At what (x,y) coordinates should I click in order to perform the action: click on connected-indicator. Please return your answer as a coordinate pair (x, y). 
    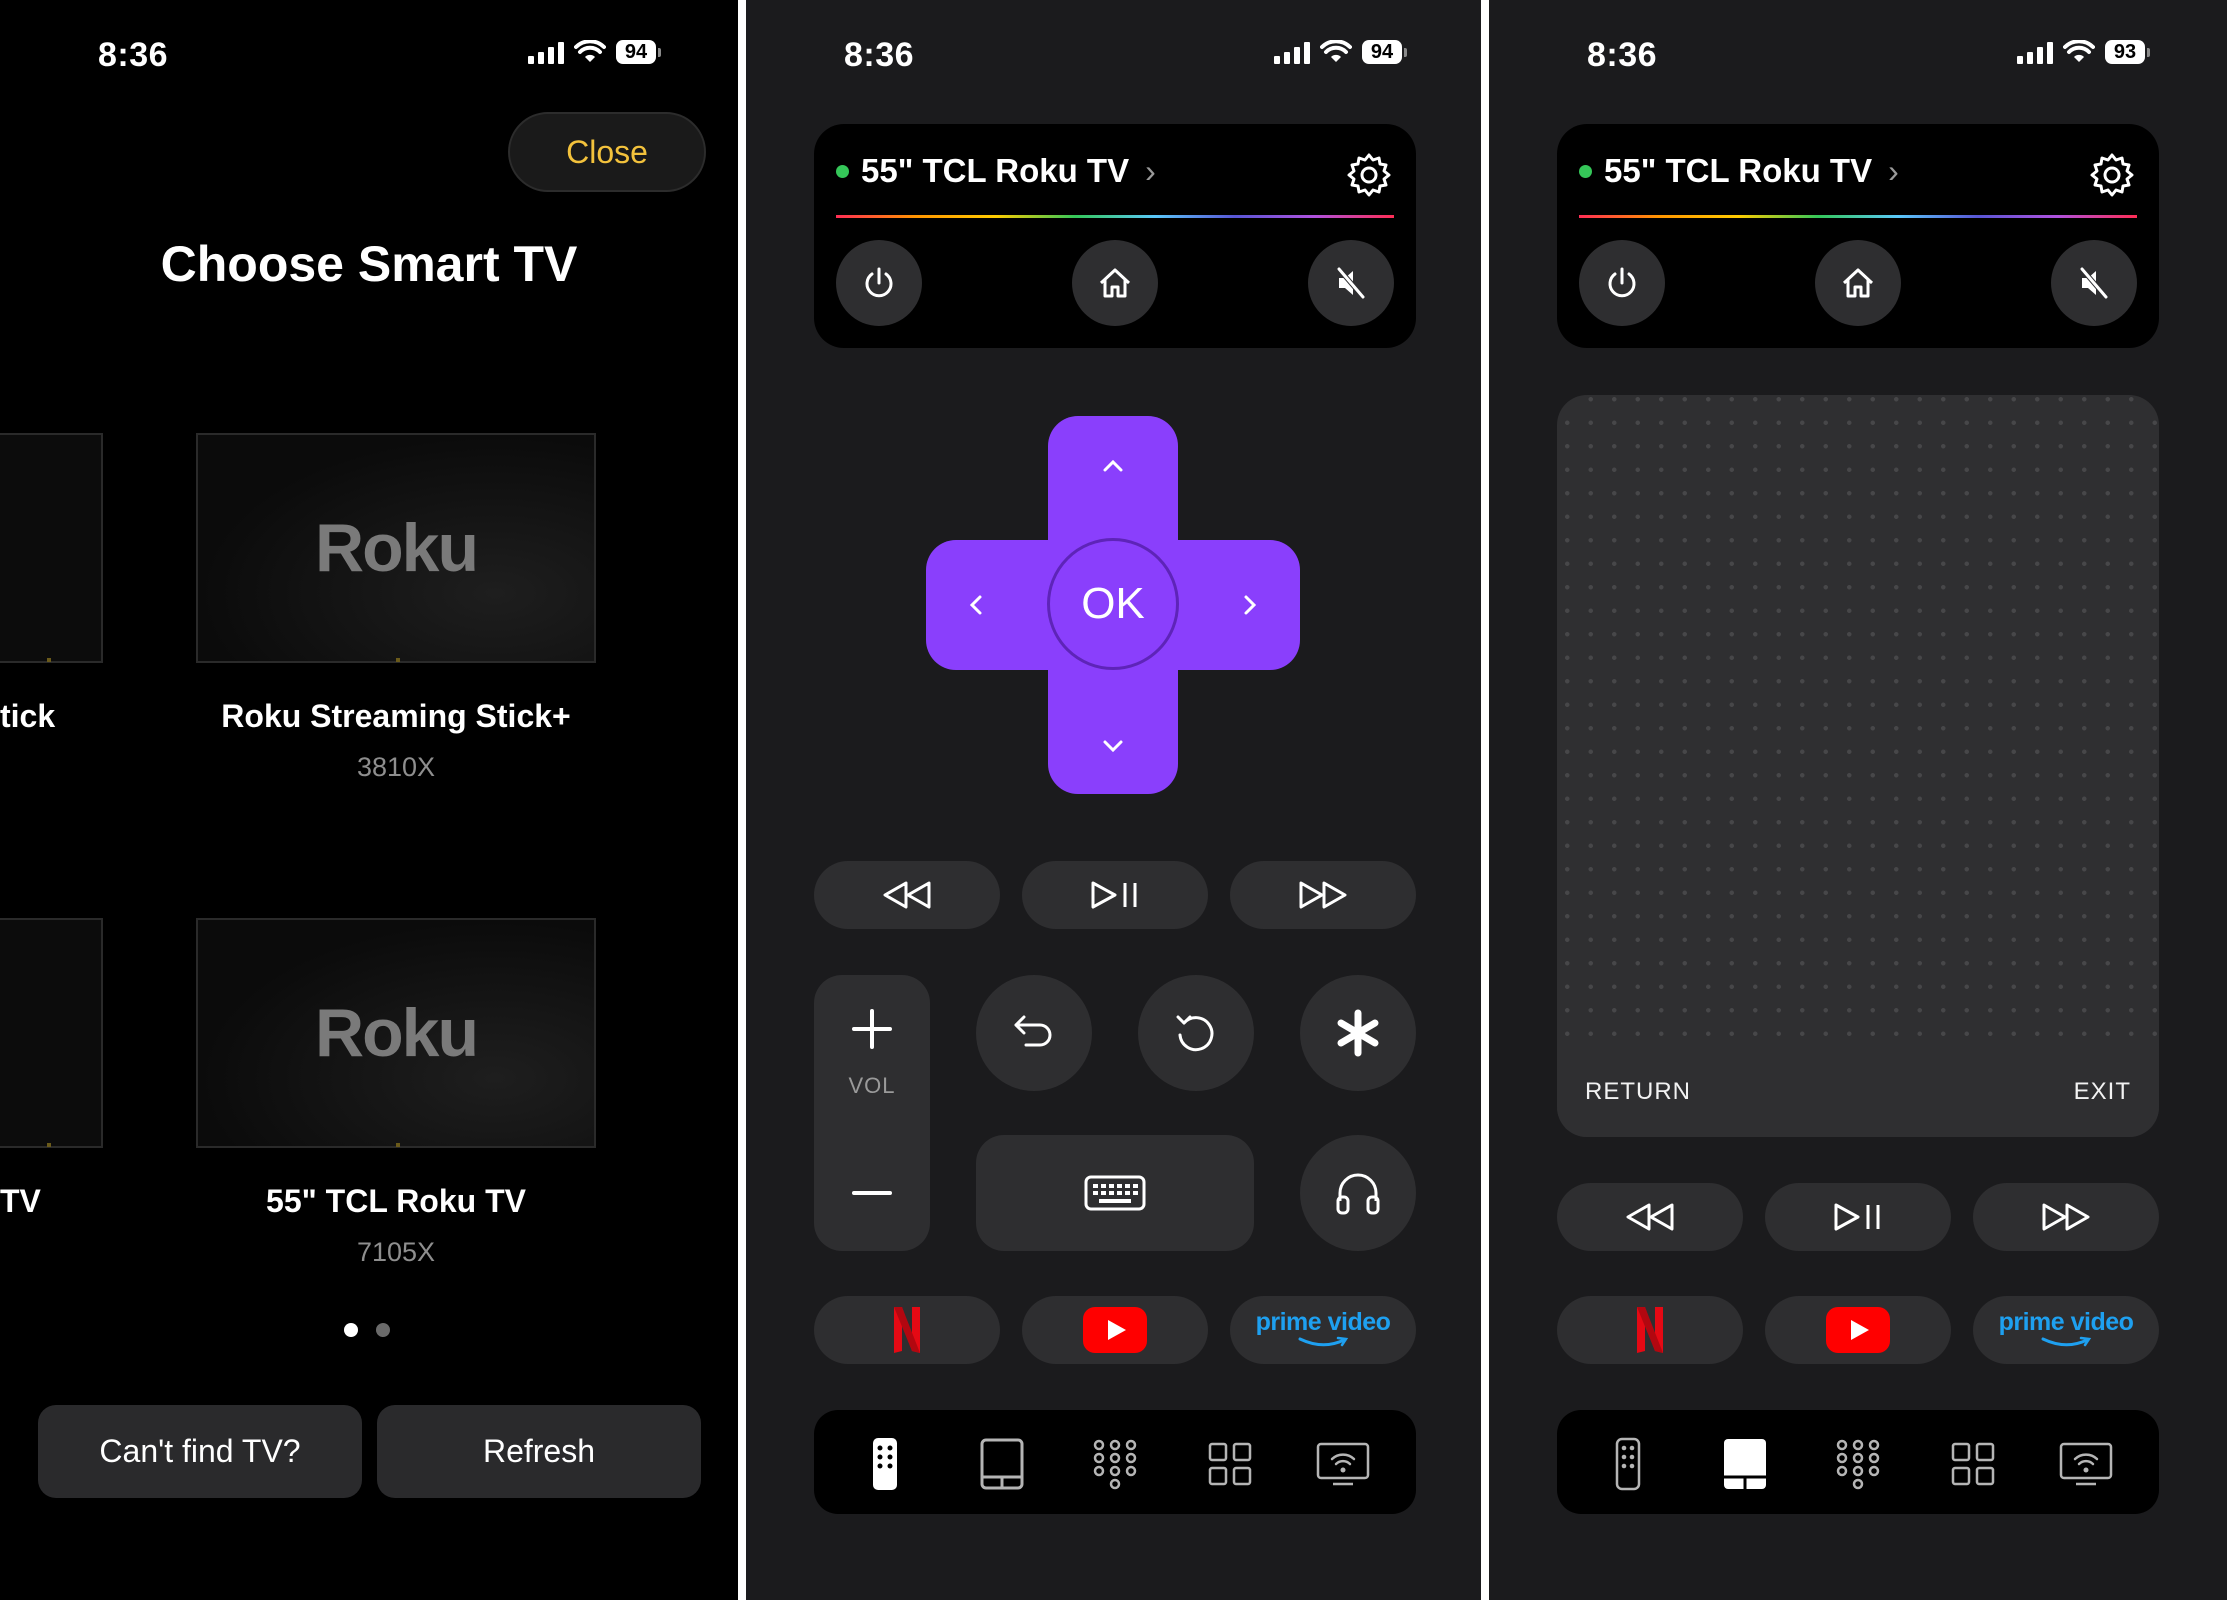
    Looking at the image, I should click on (842, 171).